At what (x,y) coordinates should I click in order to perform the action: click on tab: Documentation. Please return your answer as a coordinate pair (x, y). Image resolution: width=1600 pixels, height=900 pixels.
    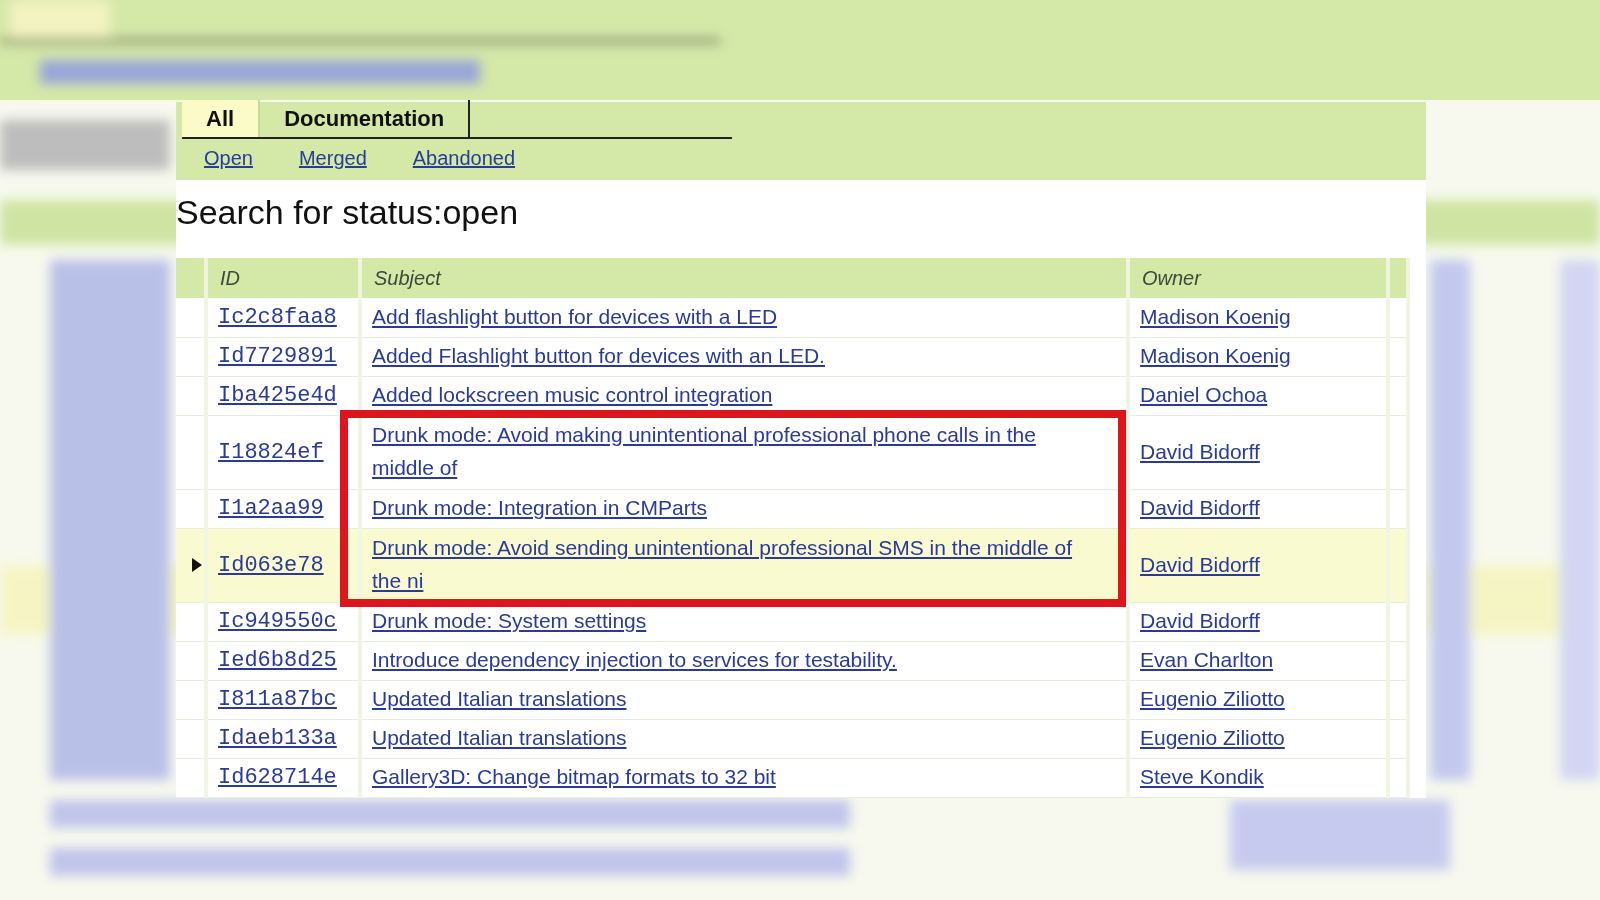
    Looking at the image, I should click on (365, 118).